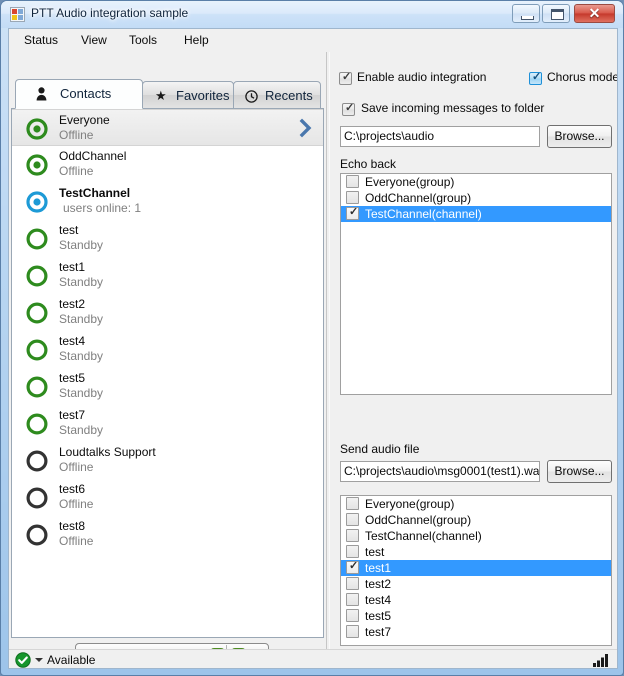 This screenshot has width=624, height=676. What do you see at coordinates (421, 77) in the screenshot?
I see `enable-audio-label: Enable audio integration` at bounding box center [421, 77].